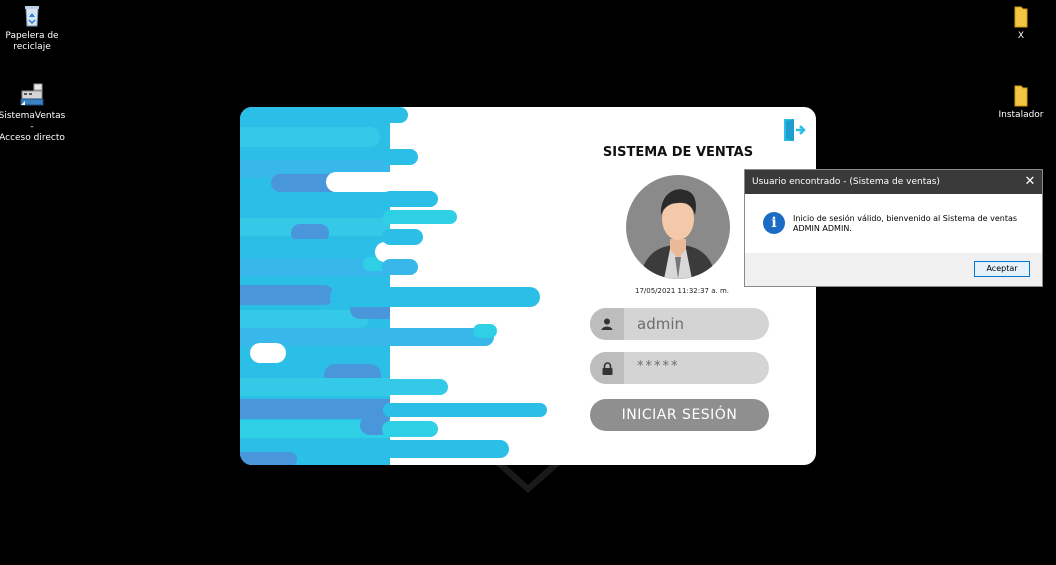 Image resolution: width=1056 pixels, height=565 pixels. I want to click on desktop-icon-folder-instalador: Instalador, so click(1020, 103).